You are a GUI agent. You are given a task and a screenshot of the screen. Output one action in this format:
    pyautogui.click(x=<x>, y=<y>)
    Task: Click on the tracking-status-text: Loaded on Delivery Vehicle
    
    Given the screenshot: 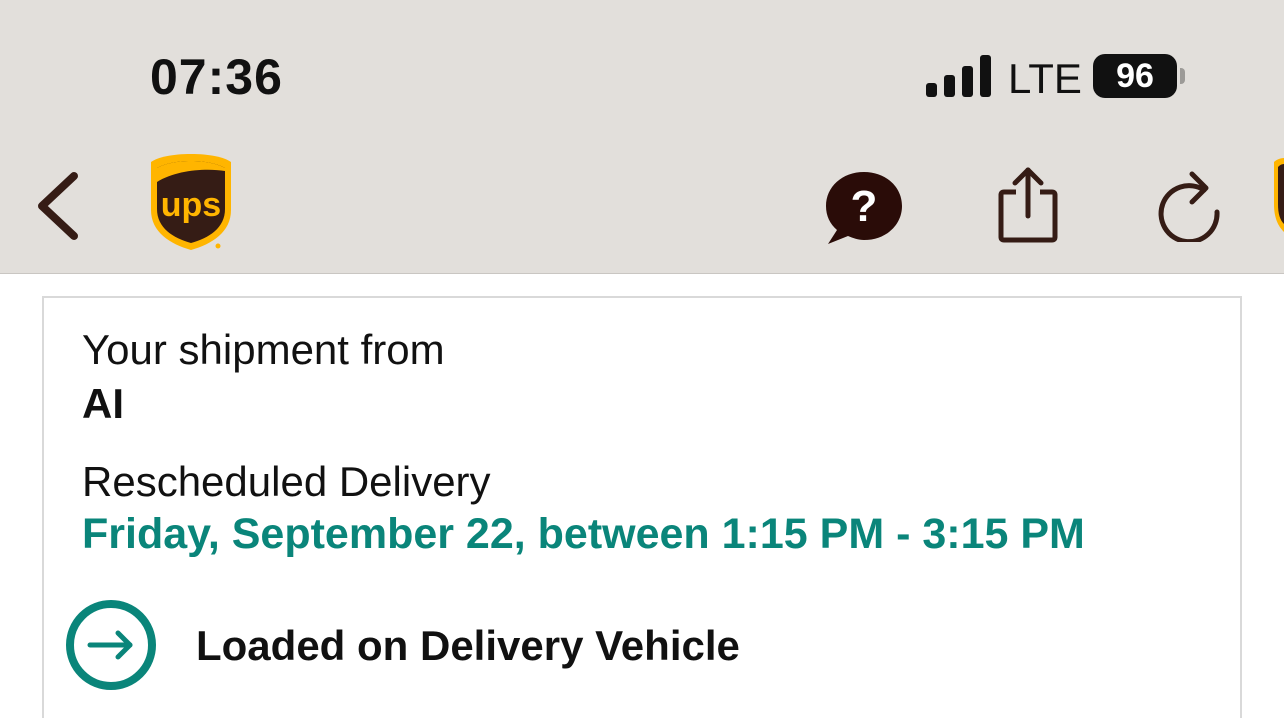 What is the action you would take?
    pyautogui.click(x=468, y=645)
    